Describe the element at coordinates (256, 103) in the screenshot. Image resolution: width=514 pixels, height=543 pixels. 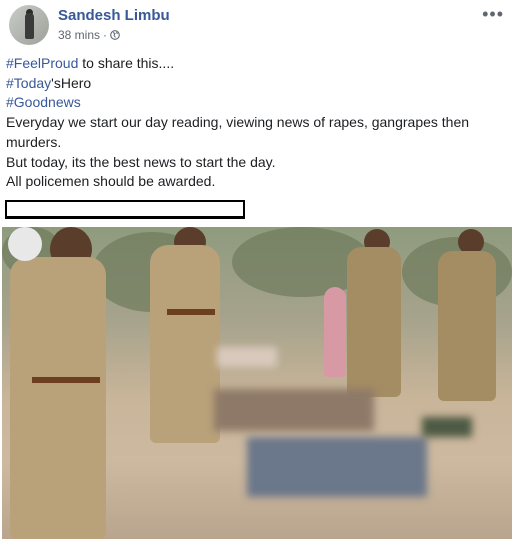
I see `line-3: #Goodnews` at that location.